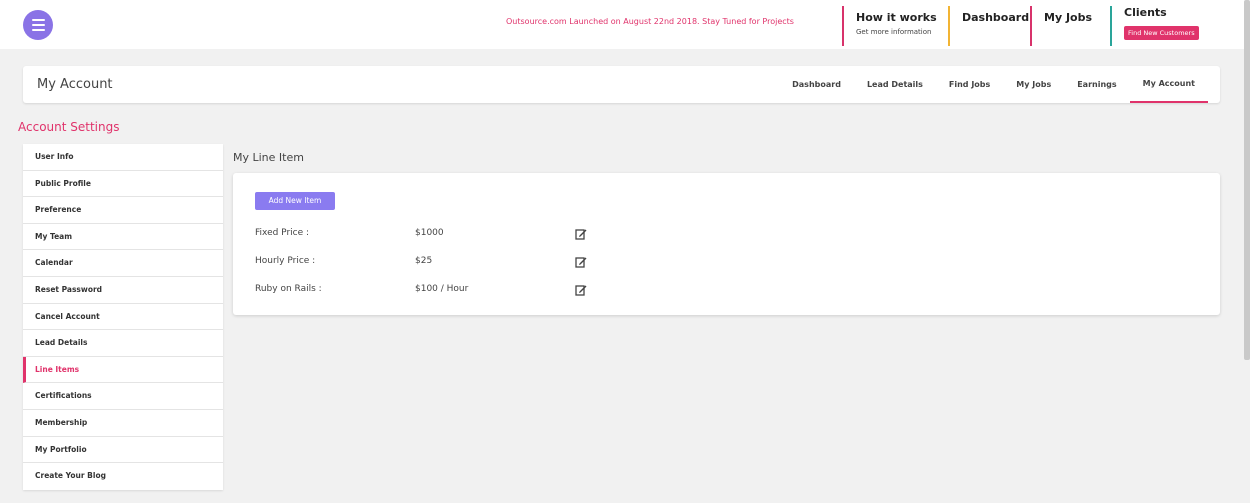  Describe the element at coordinates (295, 201) in the screenshot. I see `add-new-item-button: Add New Item` at that location.